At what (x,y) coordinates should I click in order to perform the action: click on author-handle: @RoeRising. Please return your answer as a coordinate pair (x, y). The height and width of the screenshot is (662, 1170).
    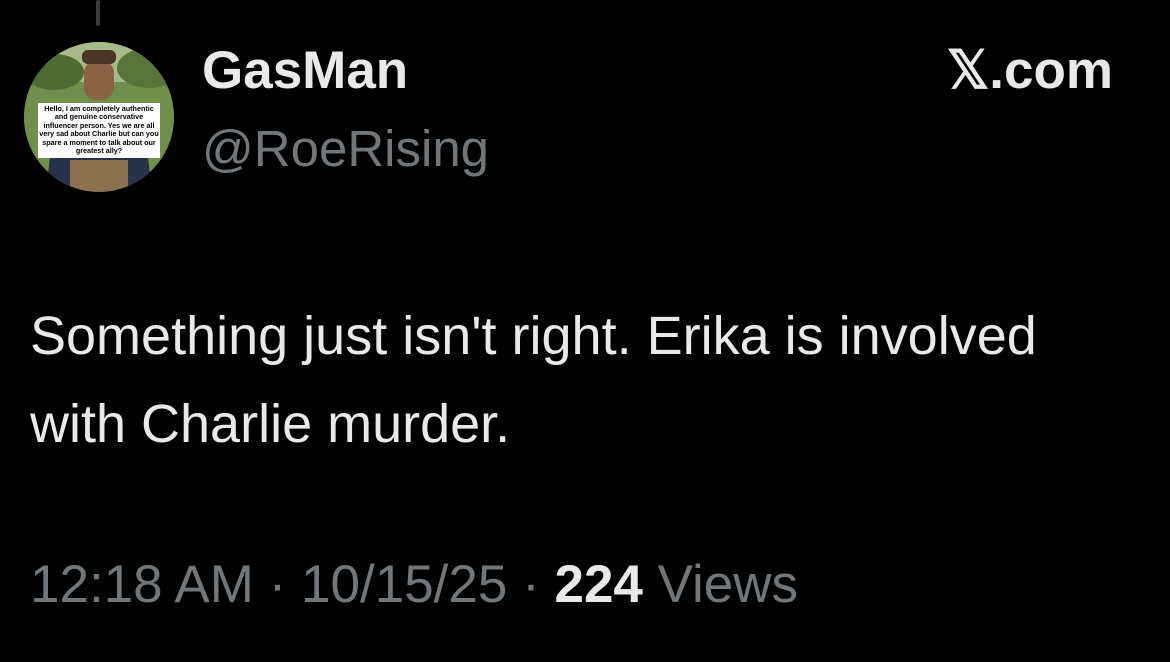
    Looking at the image, I should click on (345, 149).